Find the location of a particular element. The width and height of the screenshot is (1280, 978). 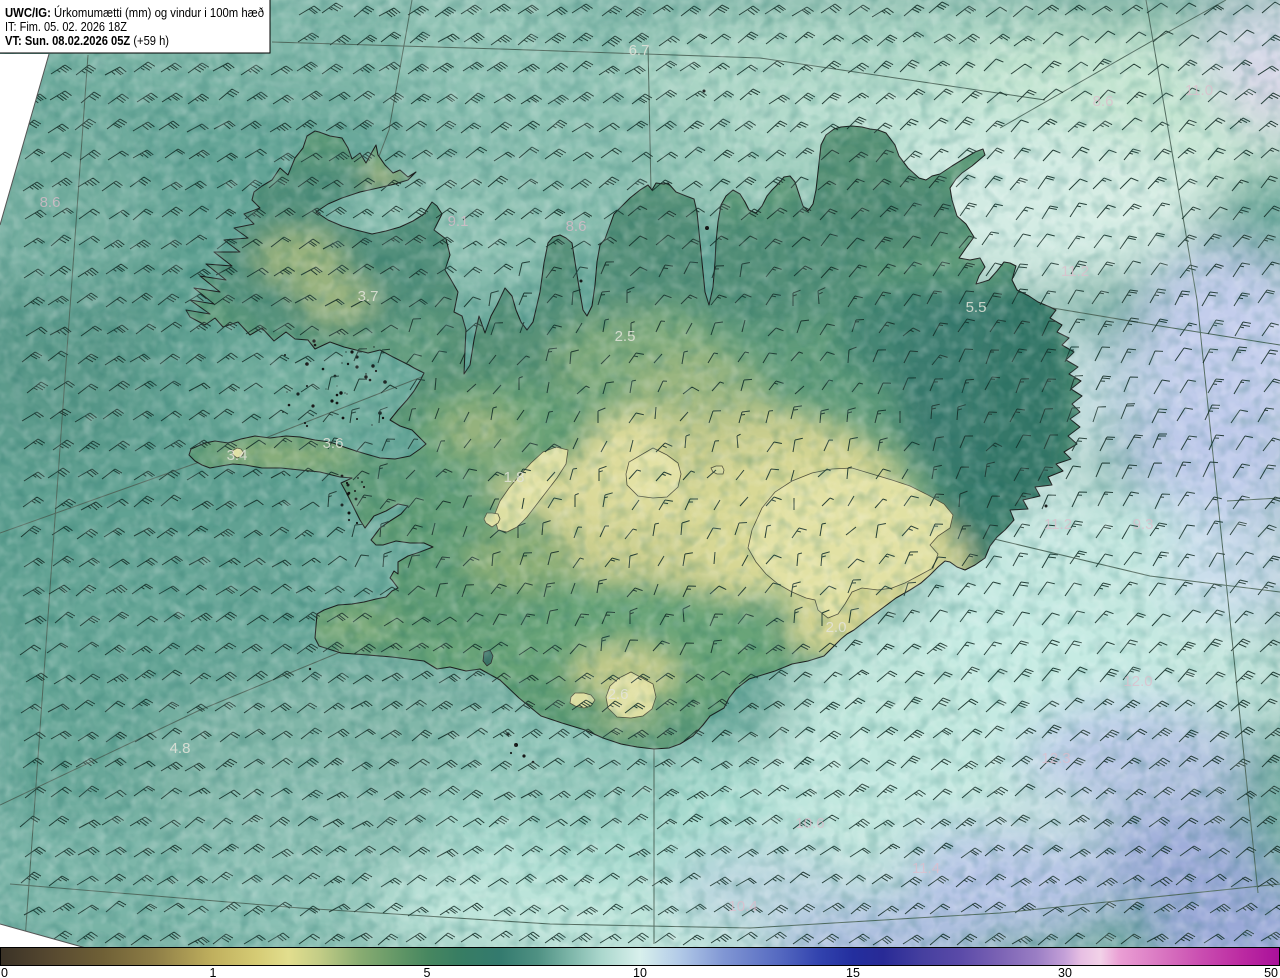

svg-text: 11.0 is located at coordinates (1199, 90).